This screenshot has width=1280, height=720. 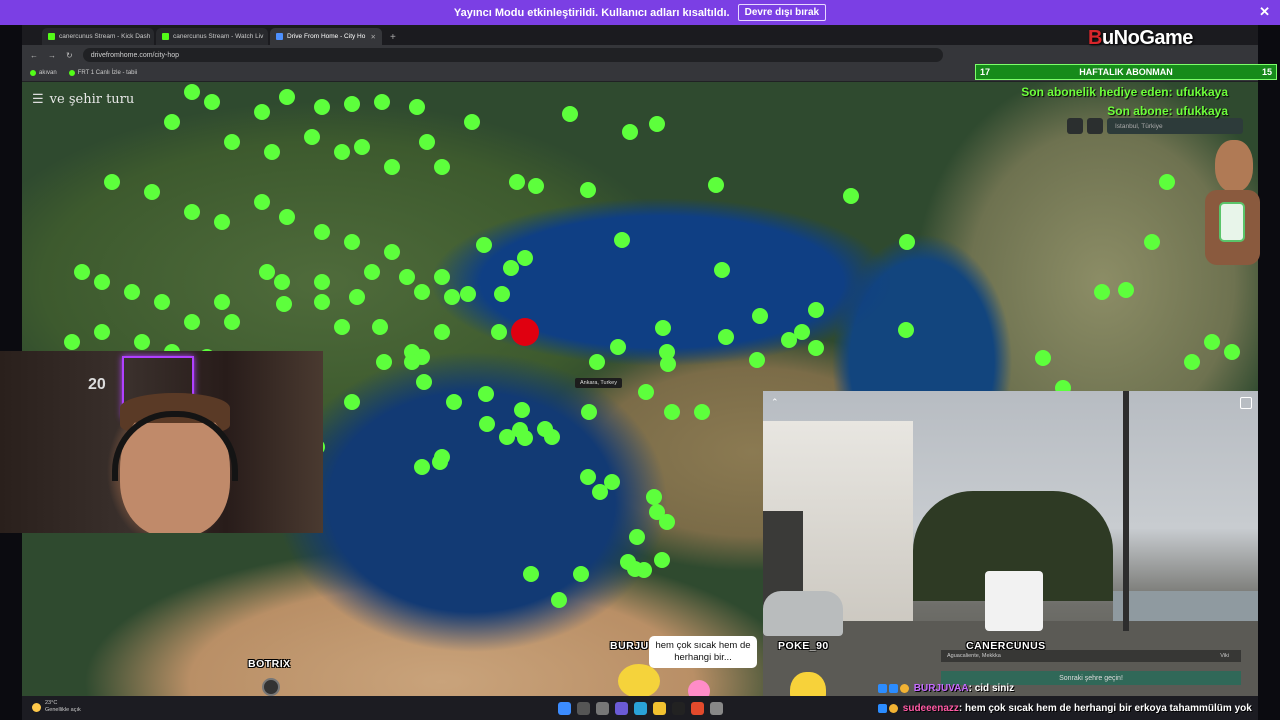 I want to click on bookmark-item: akıvan, so click(x=43, y=73).